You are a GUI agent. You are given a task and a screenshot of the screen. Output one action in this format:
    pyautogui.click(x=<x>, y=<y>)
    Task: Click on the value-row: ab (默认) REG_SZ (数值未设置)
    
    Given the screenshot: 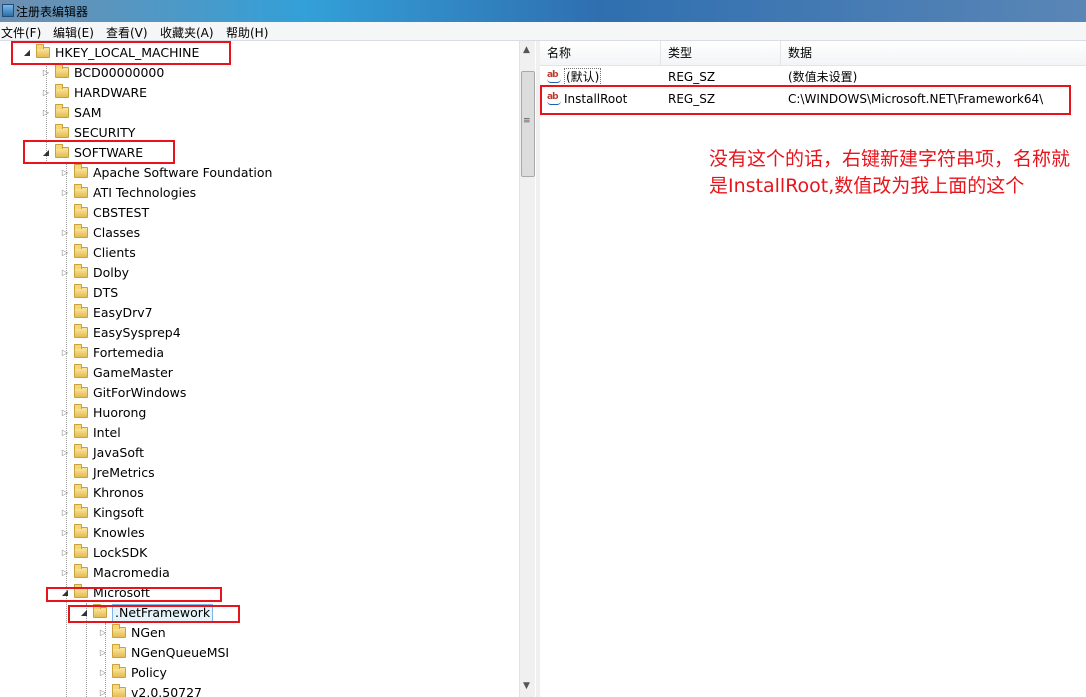 What is the action you would take?
    pyautogui.click(x=813, y=77)
    